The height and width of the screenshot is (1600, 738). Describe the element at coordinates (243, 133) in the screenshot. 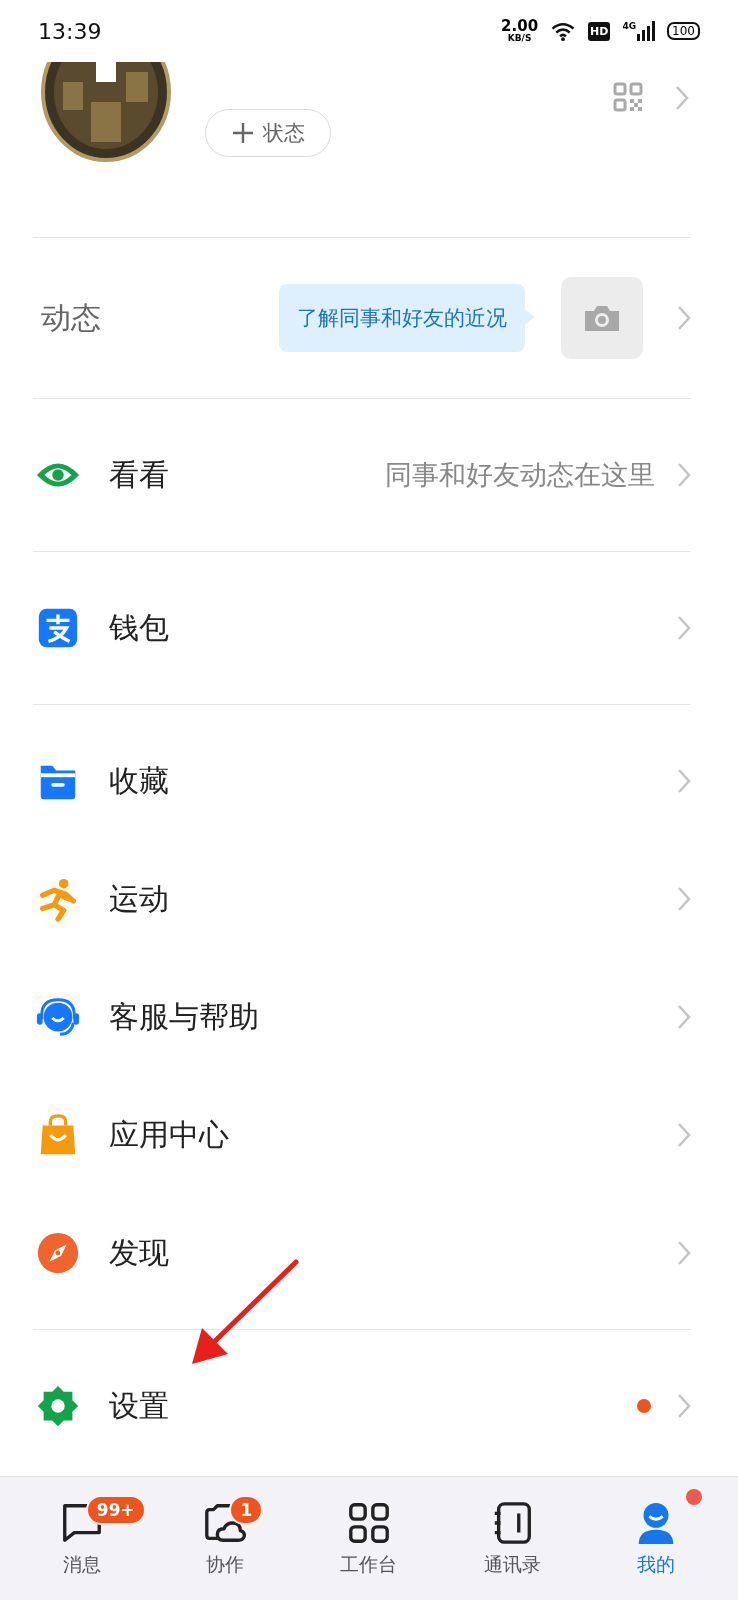

I see `plus-icon` at that location.